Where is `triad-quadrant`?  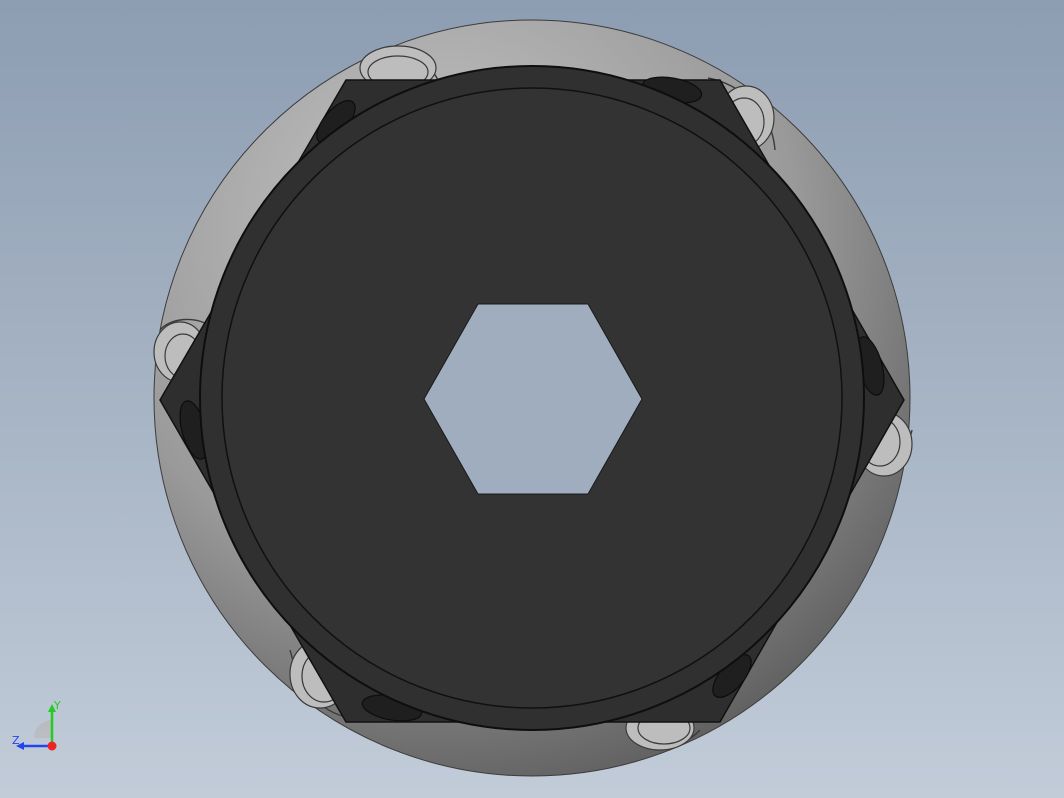
triad-quadrant is located at coordinates (43, 729).